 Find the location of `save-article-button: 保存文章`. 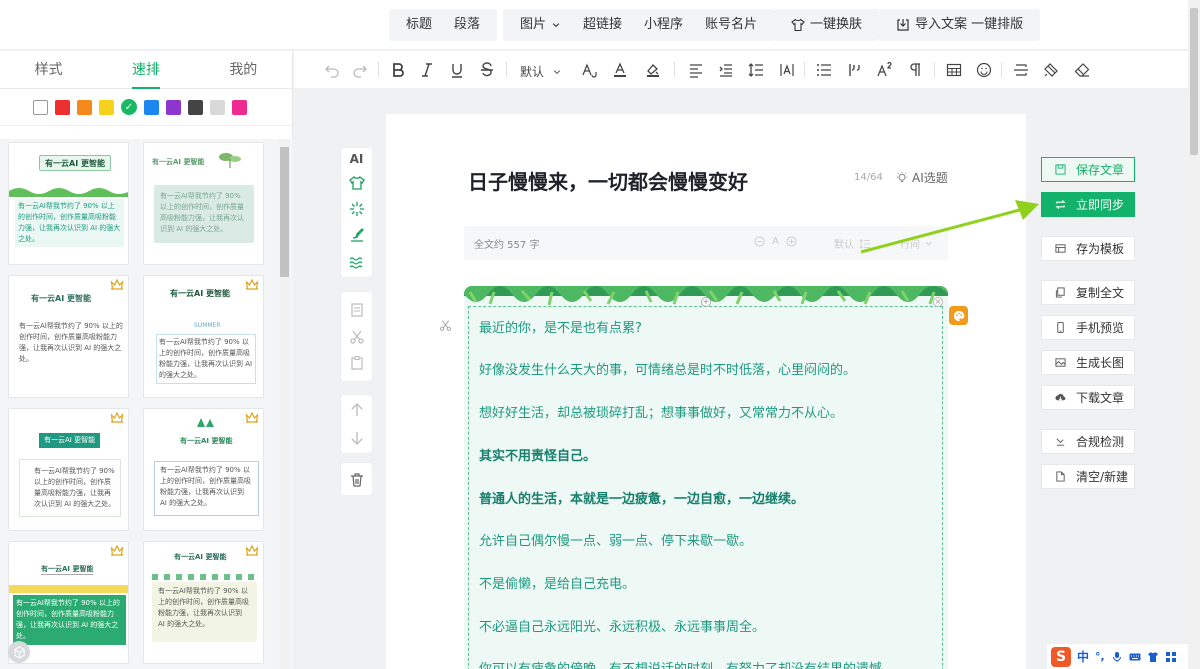

save-article-button: 保存文章 is located at coordinates (1088, 169).